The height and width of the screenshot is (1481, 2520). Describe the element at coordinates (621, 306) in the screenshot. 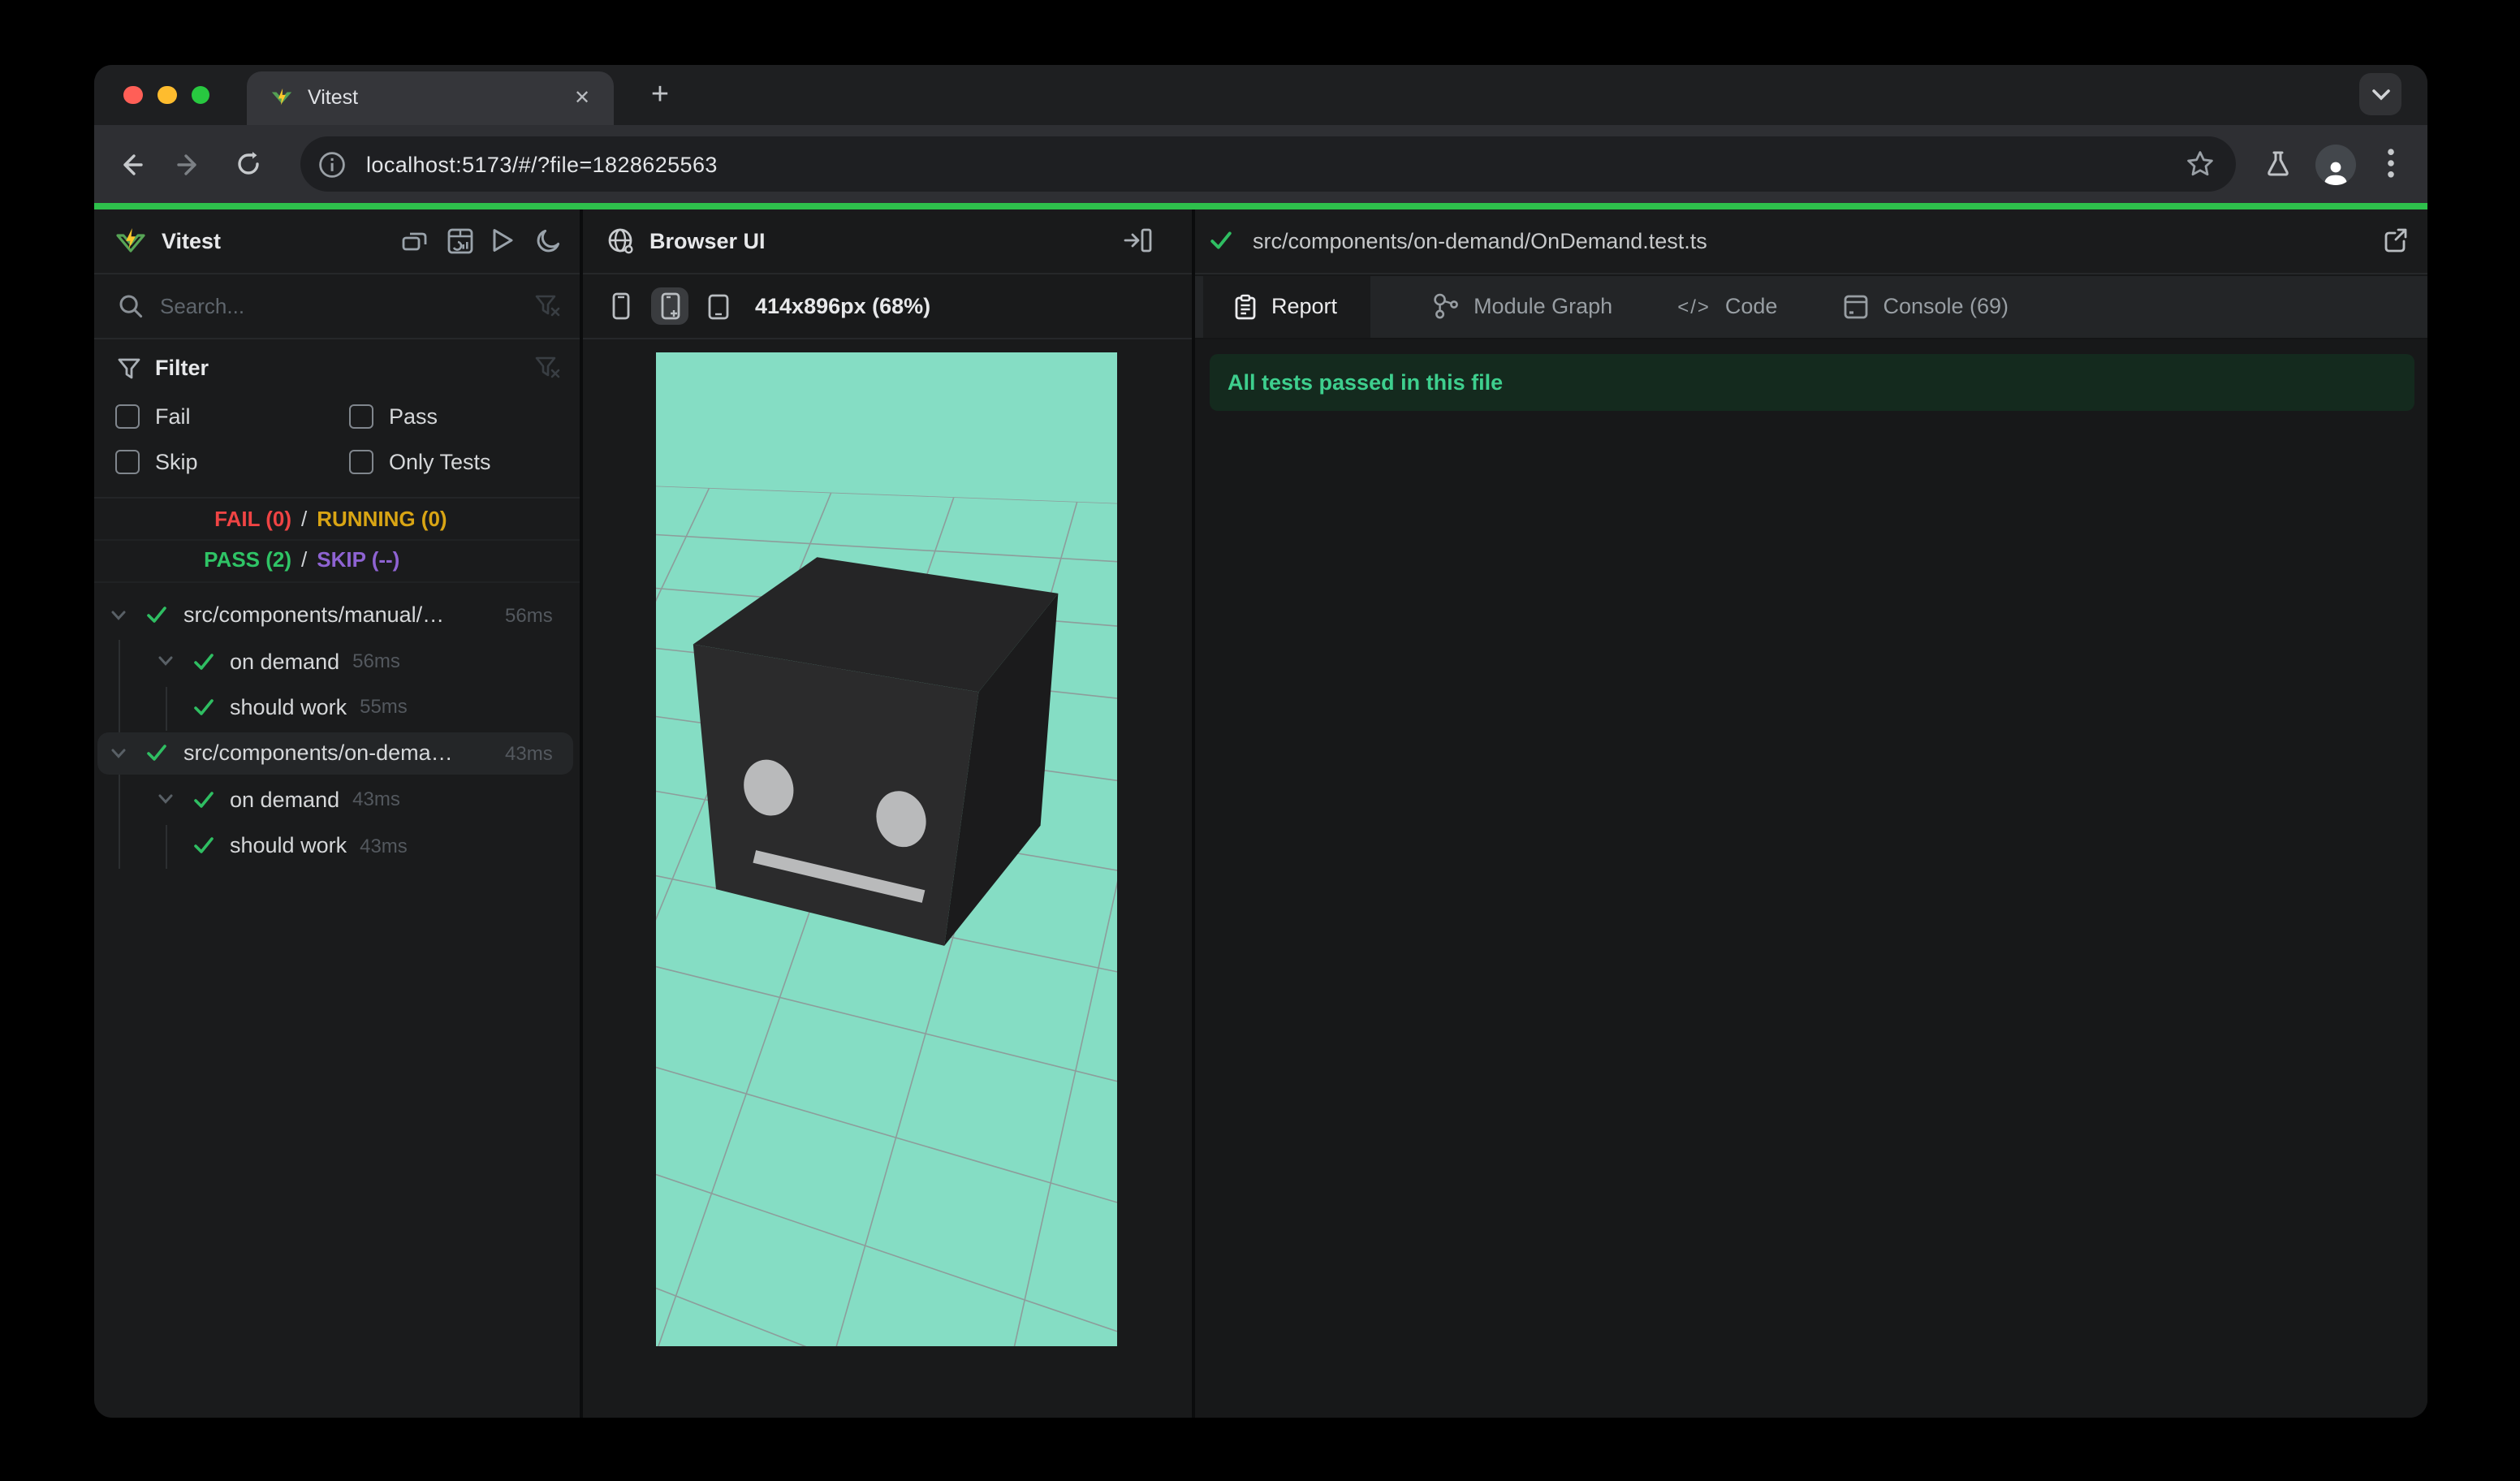

I see `device-phone-small-icon` at that location.